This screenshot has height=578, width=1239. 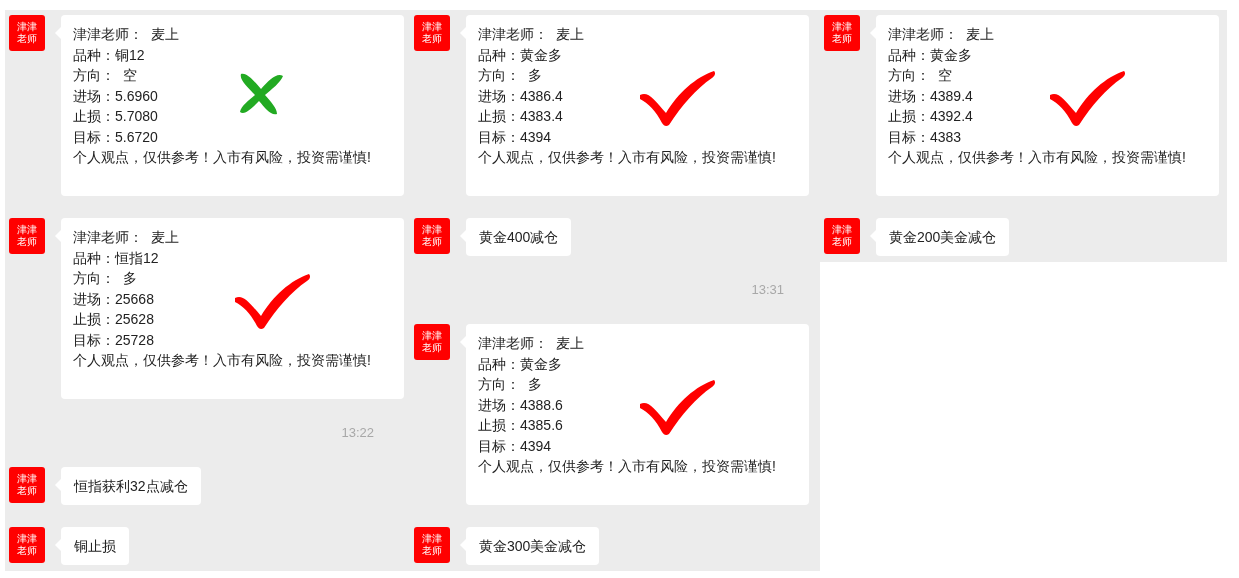 What do you see at coordinates (521, 116) in the screenshot?
I see `message-line: 止损：4383.4` at bounding box center [521, 116].